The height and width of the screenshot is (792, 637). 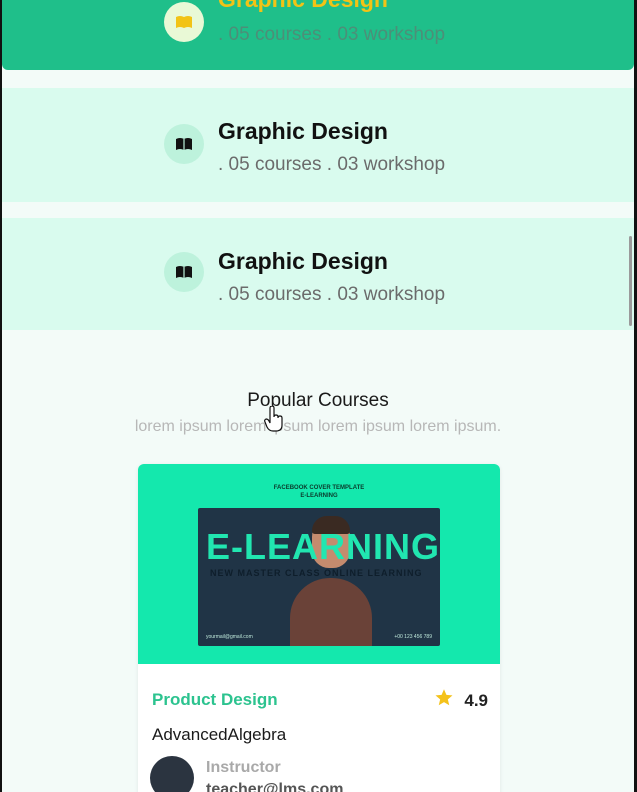 What do you see at coordinates (215, 699) in the screenshot?
I see `course-category: Product Design` at bounding box center [215, 699].